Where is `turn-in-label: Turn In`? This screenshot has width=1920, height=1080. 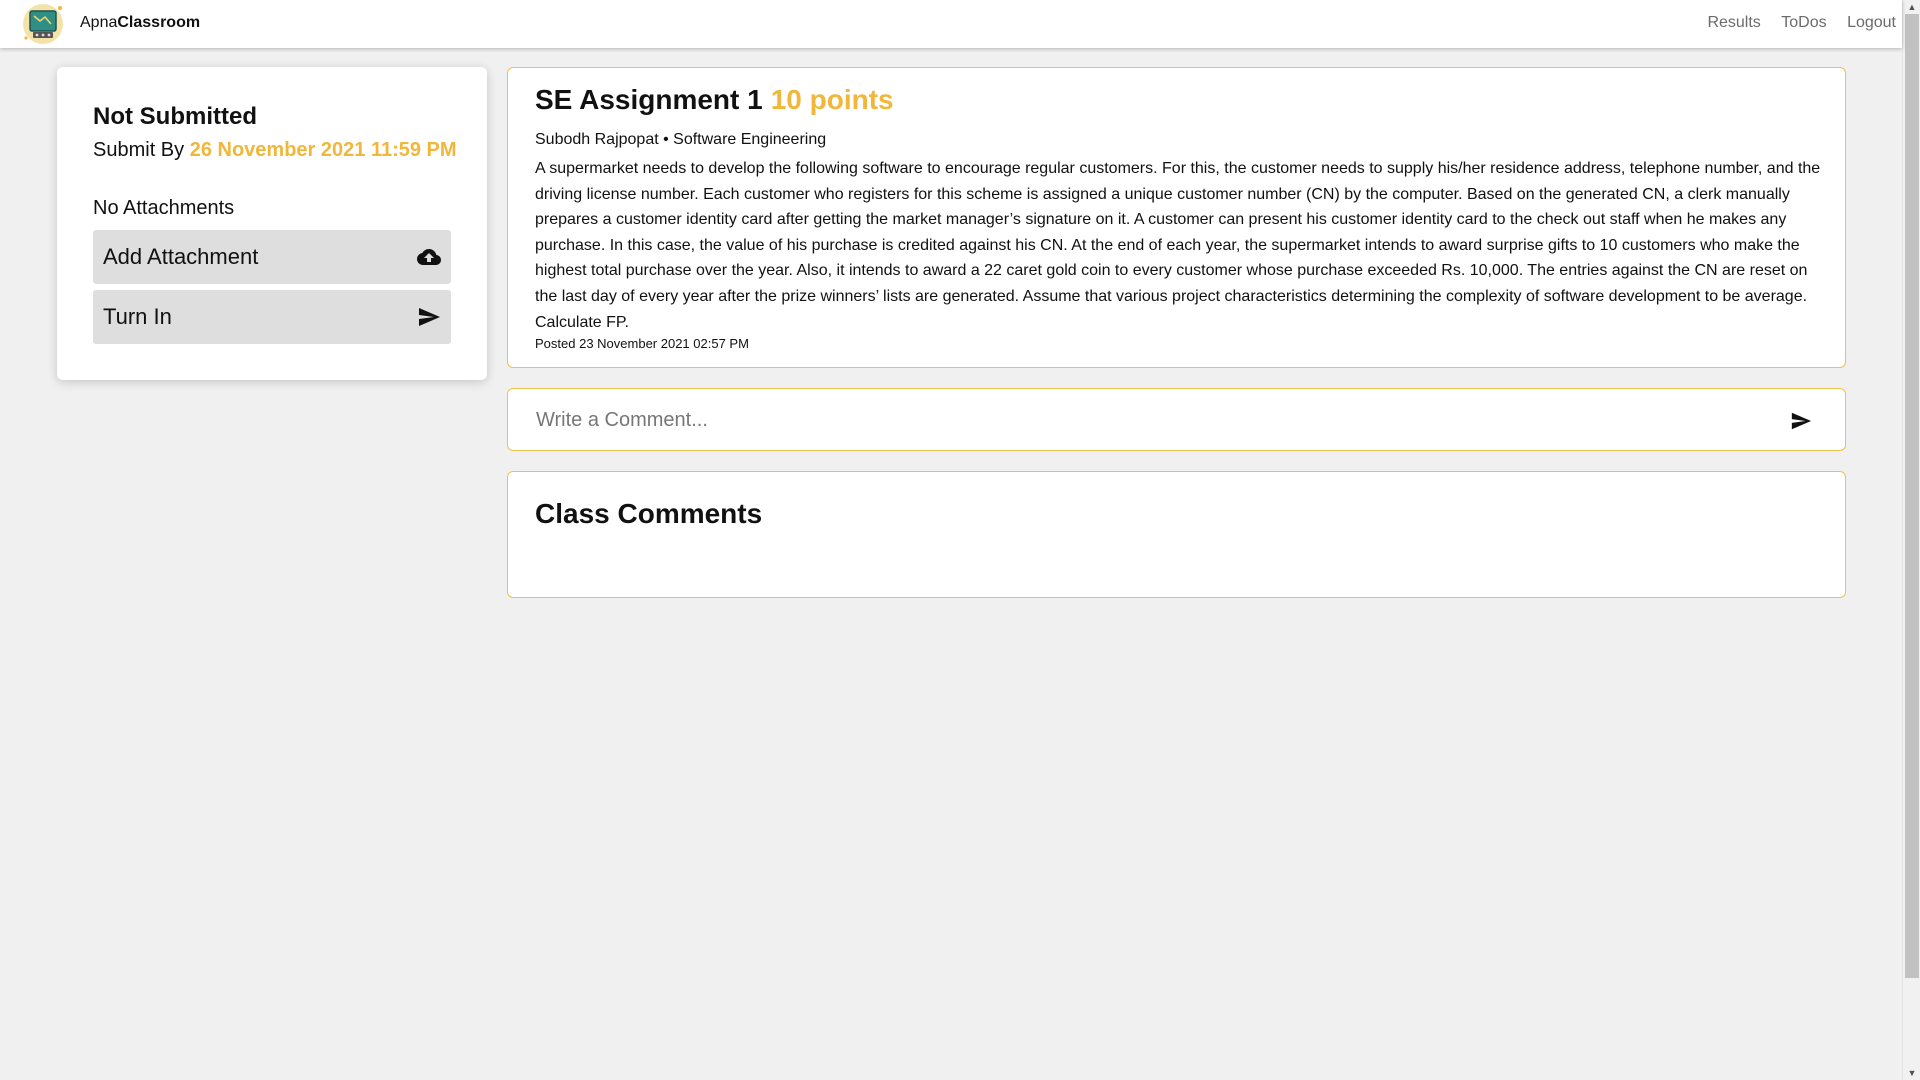 turn-in-label: Turn In is located at coordinates (137, 316).